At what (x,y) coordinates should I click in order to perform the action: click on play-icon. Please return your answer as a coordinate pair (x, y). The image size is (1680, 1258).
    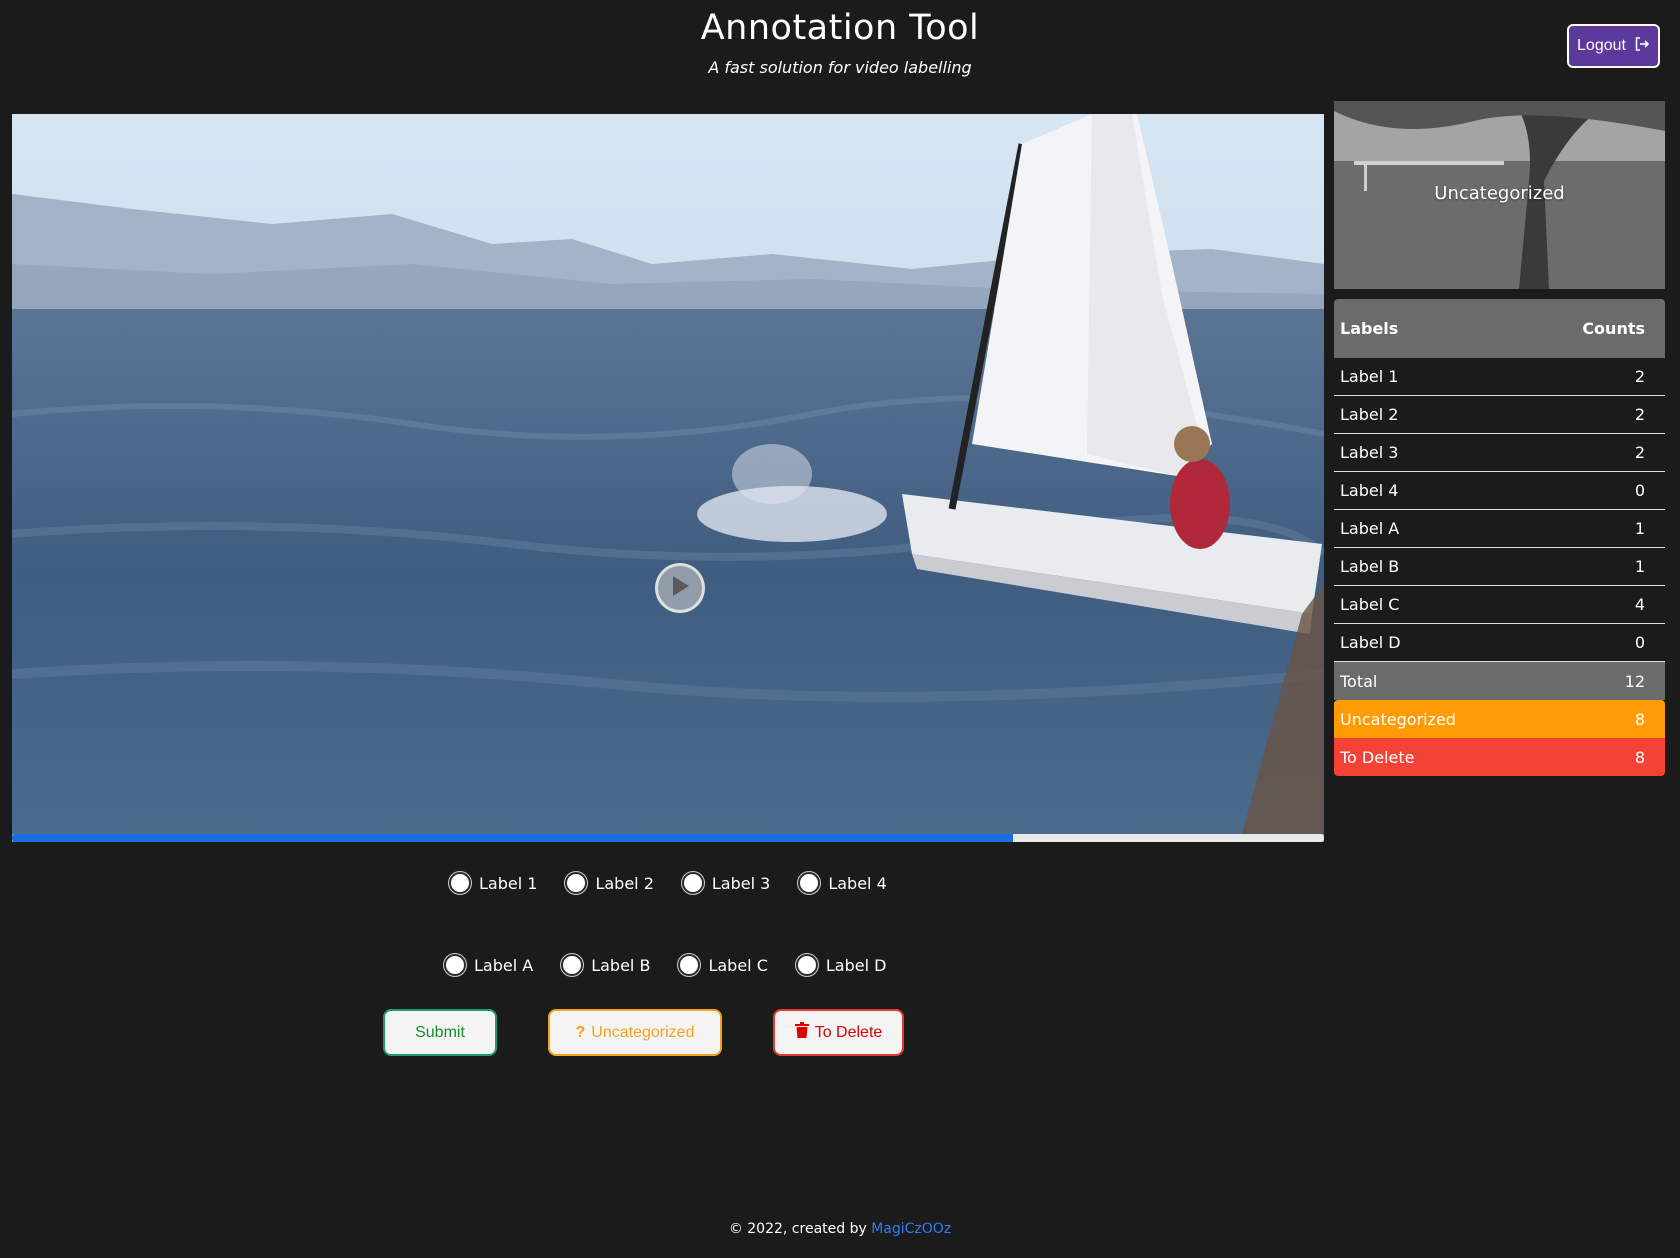
    Looking at the image, I should click on (680, 588).